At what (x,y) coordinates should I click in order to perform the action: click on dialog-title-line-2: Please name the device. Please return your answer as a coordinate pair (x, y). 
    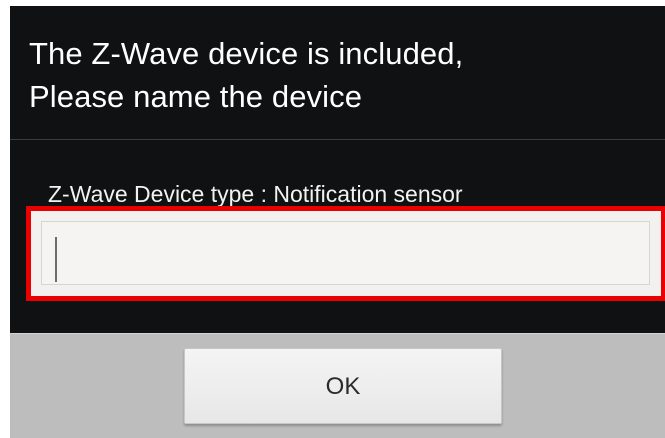
    Looking at the image, I should click on (196, 96).